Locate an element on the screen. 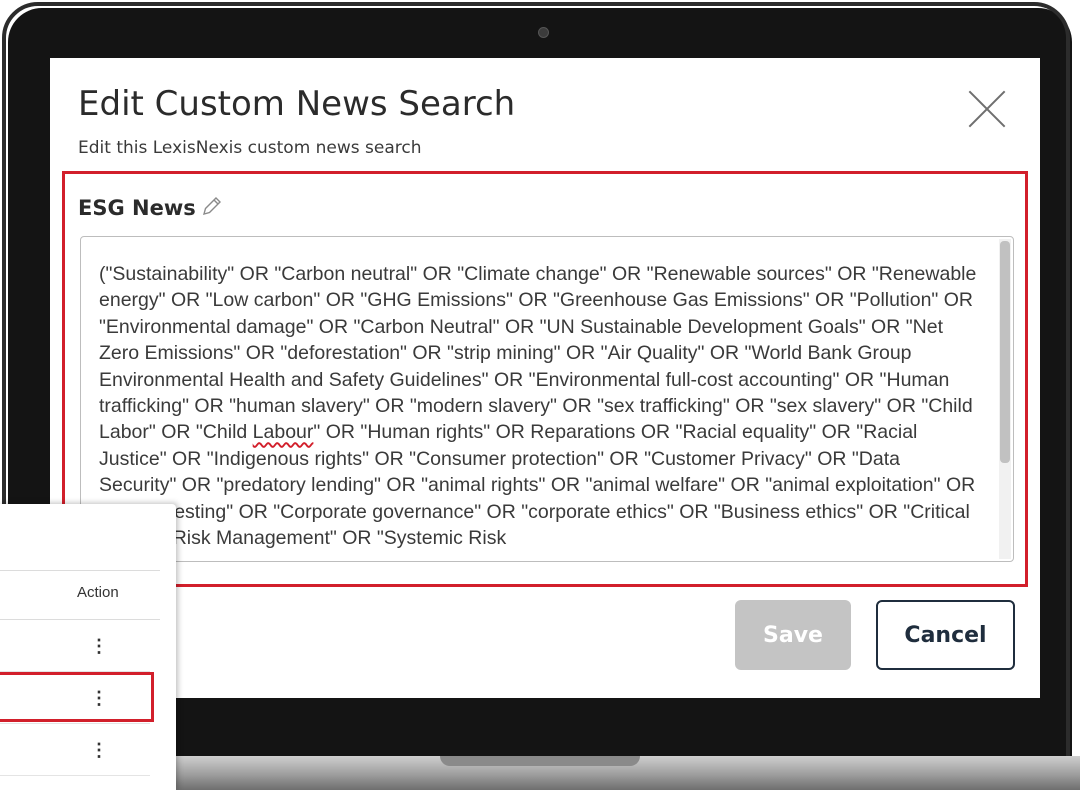 The image size is (1080, 790). save-button: Save is located at coordinates (793, 635).